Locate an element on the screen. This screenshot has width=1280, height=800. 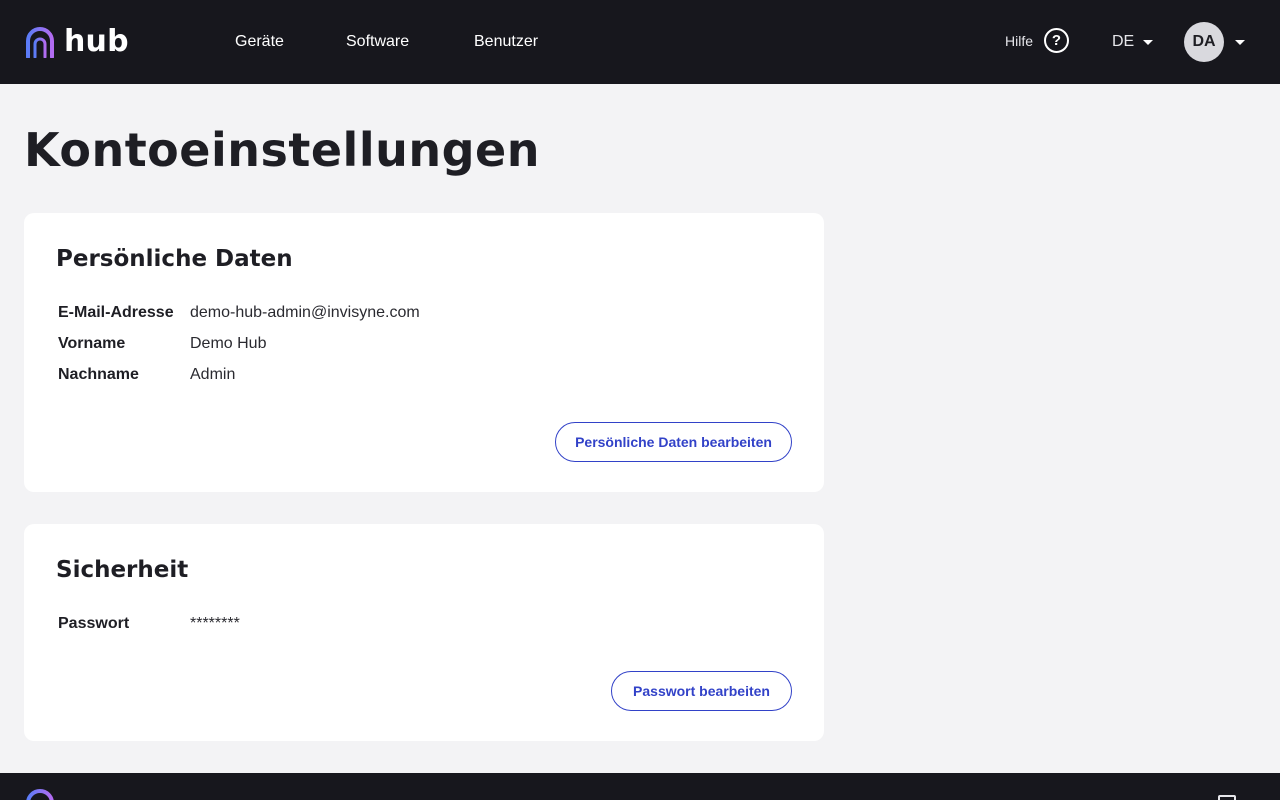
edit-personal-data-button: Persönliche Daten bearbeiten is located at coordinates (673, 442).